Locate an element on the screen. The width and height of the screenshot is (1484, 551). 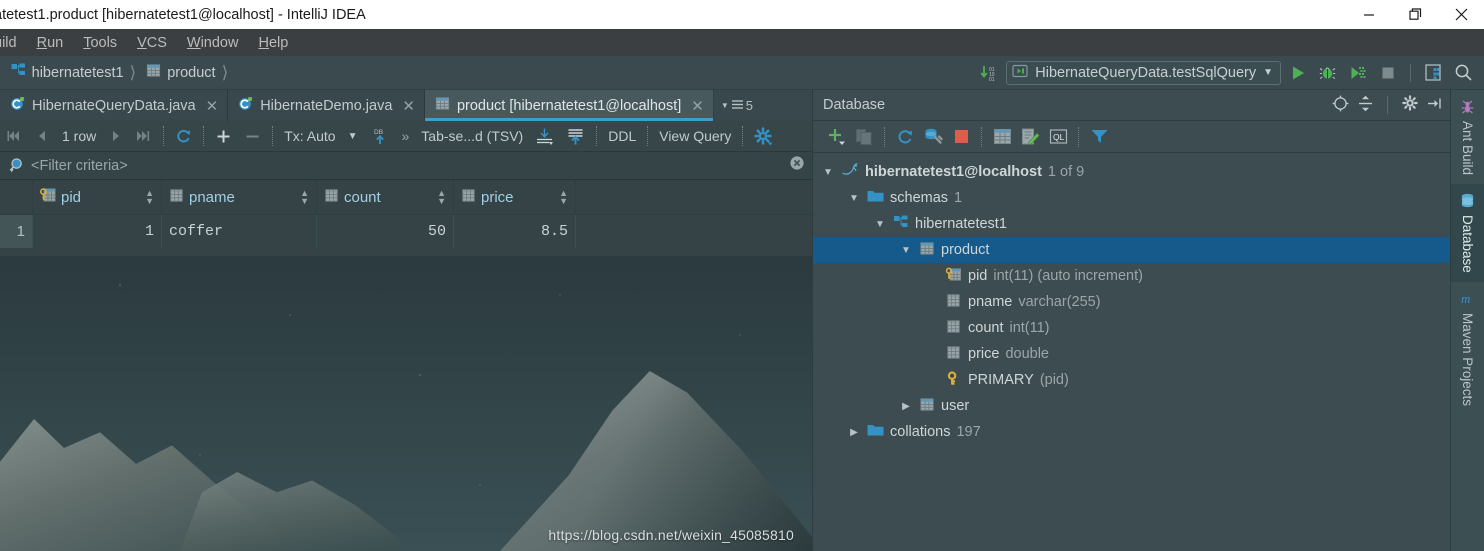
filter-search-icon is located at coordinates (13, 165).